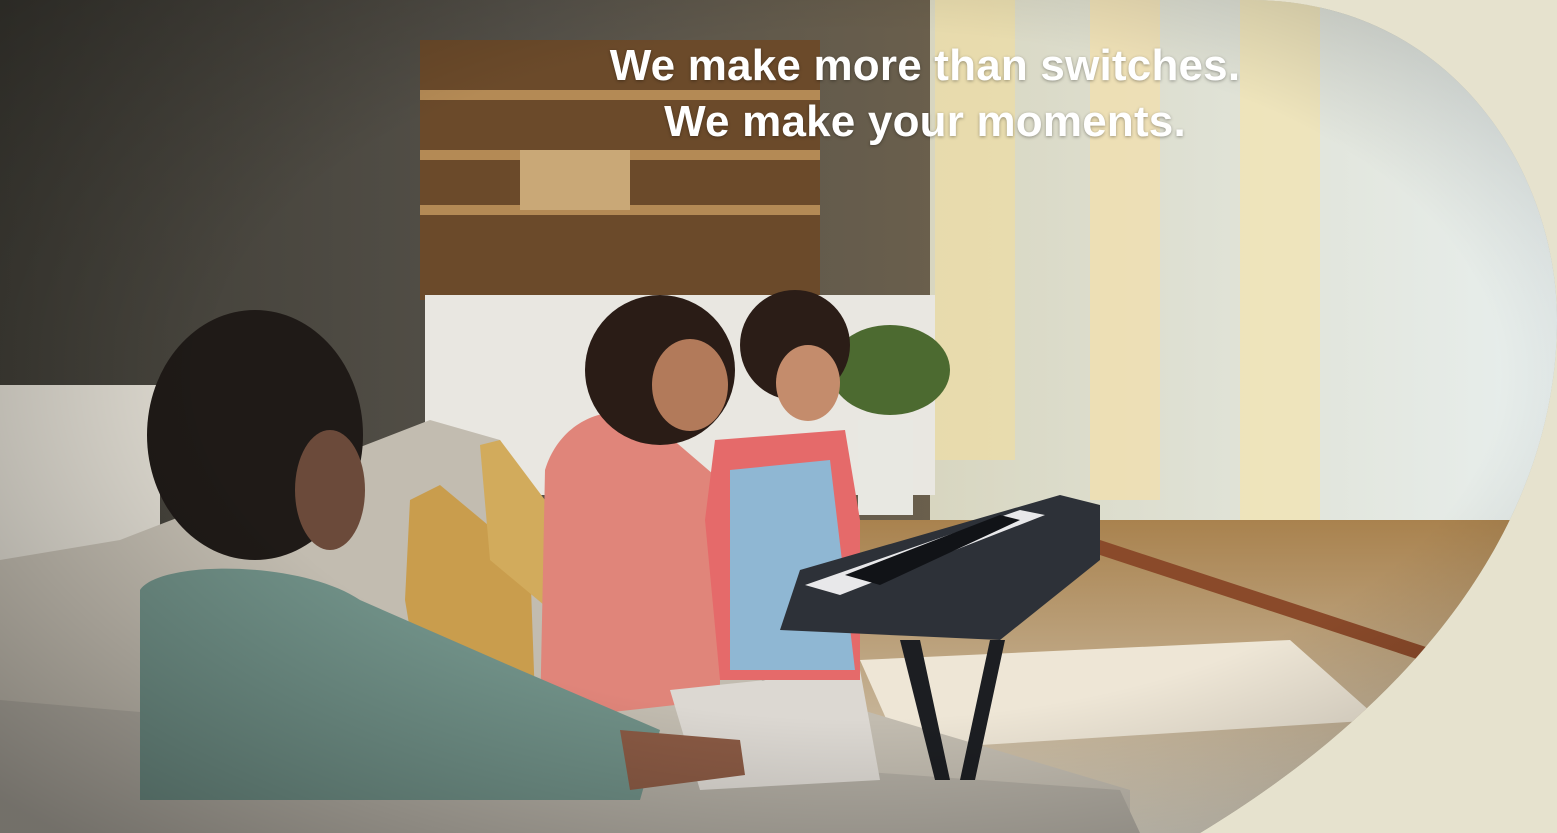  What do you see at coordinates (925, 121) in the screenshot?
I see `headline-line-2: We make your moments.` at bounding box center [925, 121].